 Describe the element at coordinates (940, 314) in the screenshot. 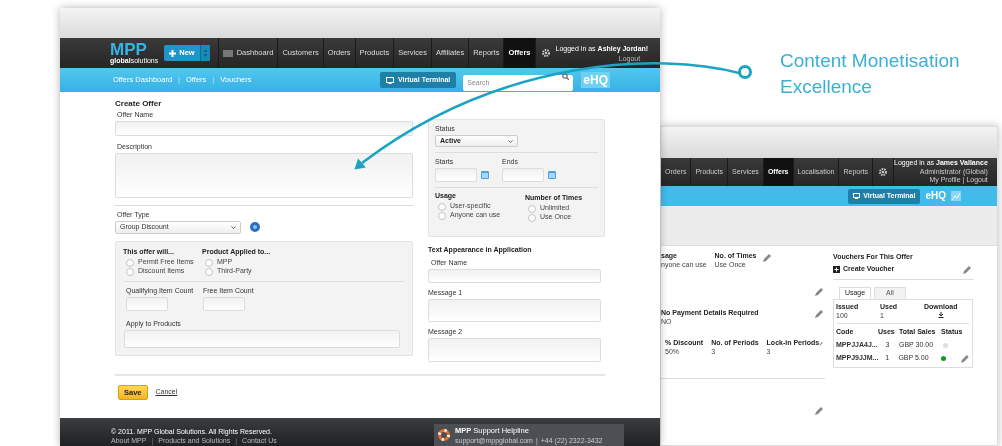

I see `download-icon` at that location.